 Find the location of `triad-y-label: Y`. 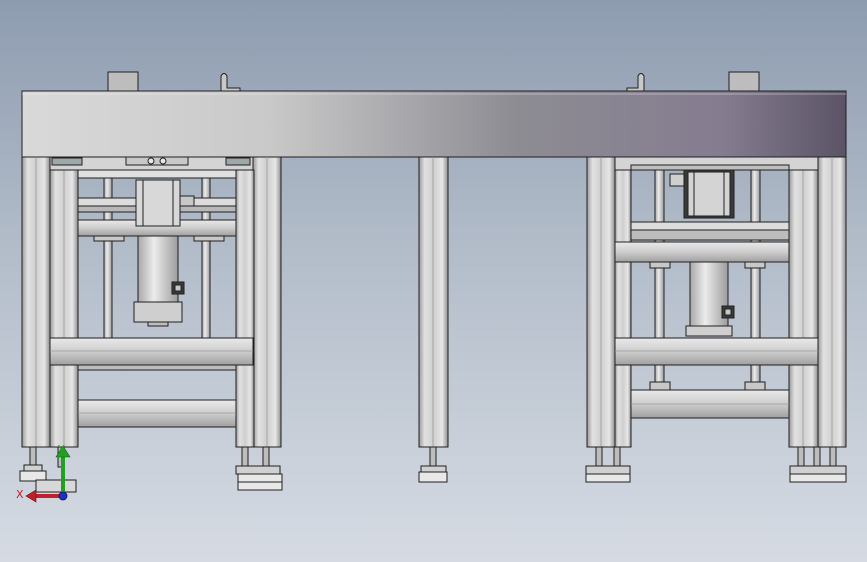

triad-y-label: Y is located at coordinates (61, 449).